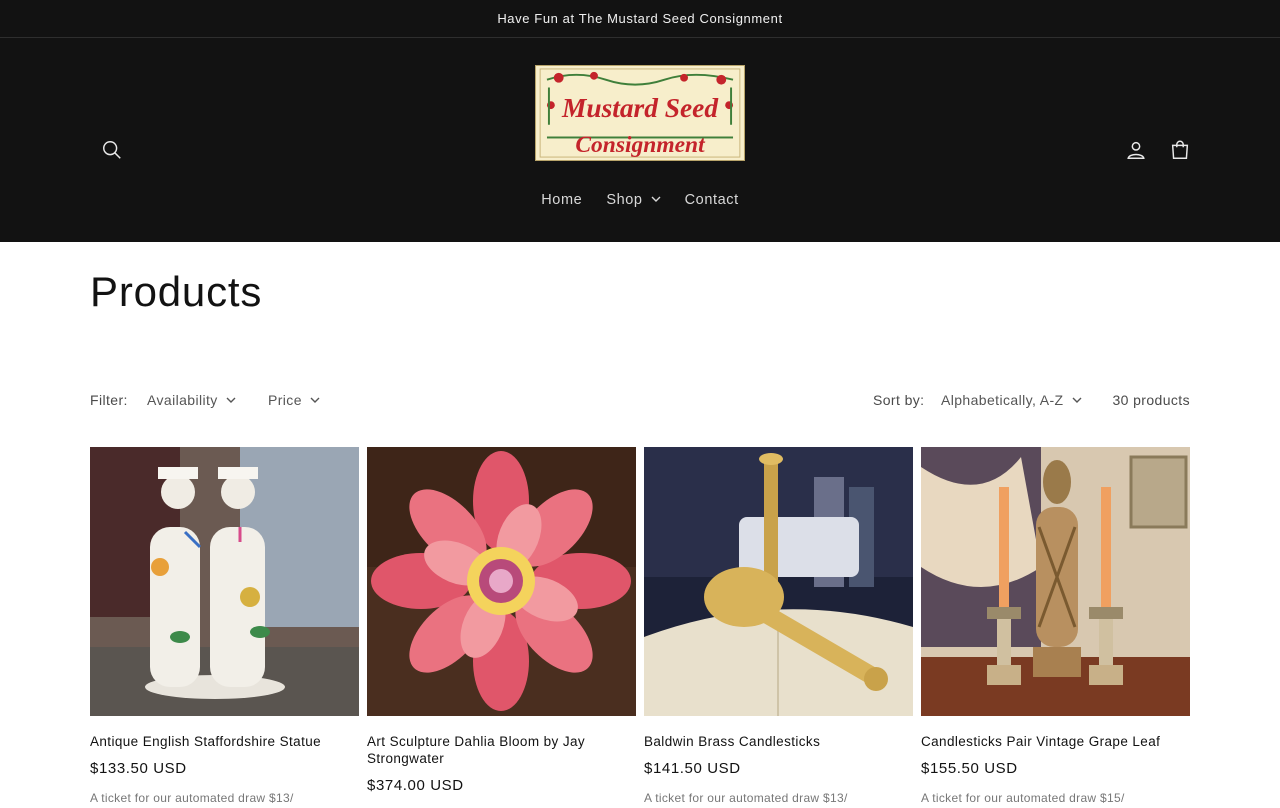  What do you see at coordinates (640, 145) in the screenshot?
I see `logo-line2: Consignment` at bounding box center [640, 145].